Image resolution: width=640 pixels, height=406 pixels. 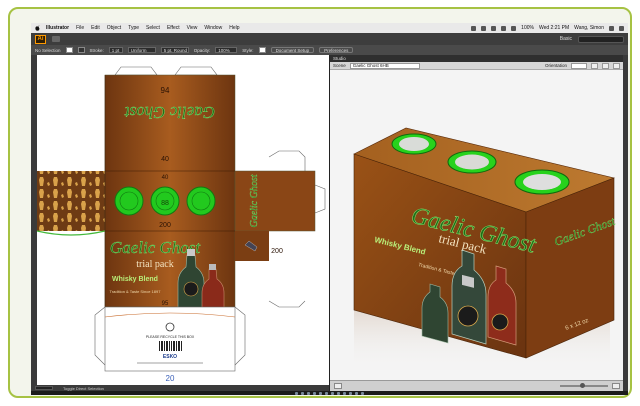 What do you see at coordinates (554, 28) in the screenshot?
I see `menu-clock: Wed 2:21 PM` at bounding box center [554, 28].